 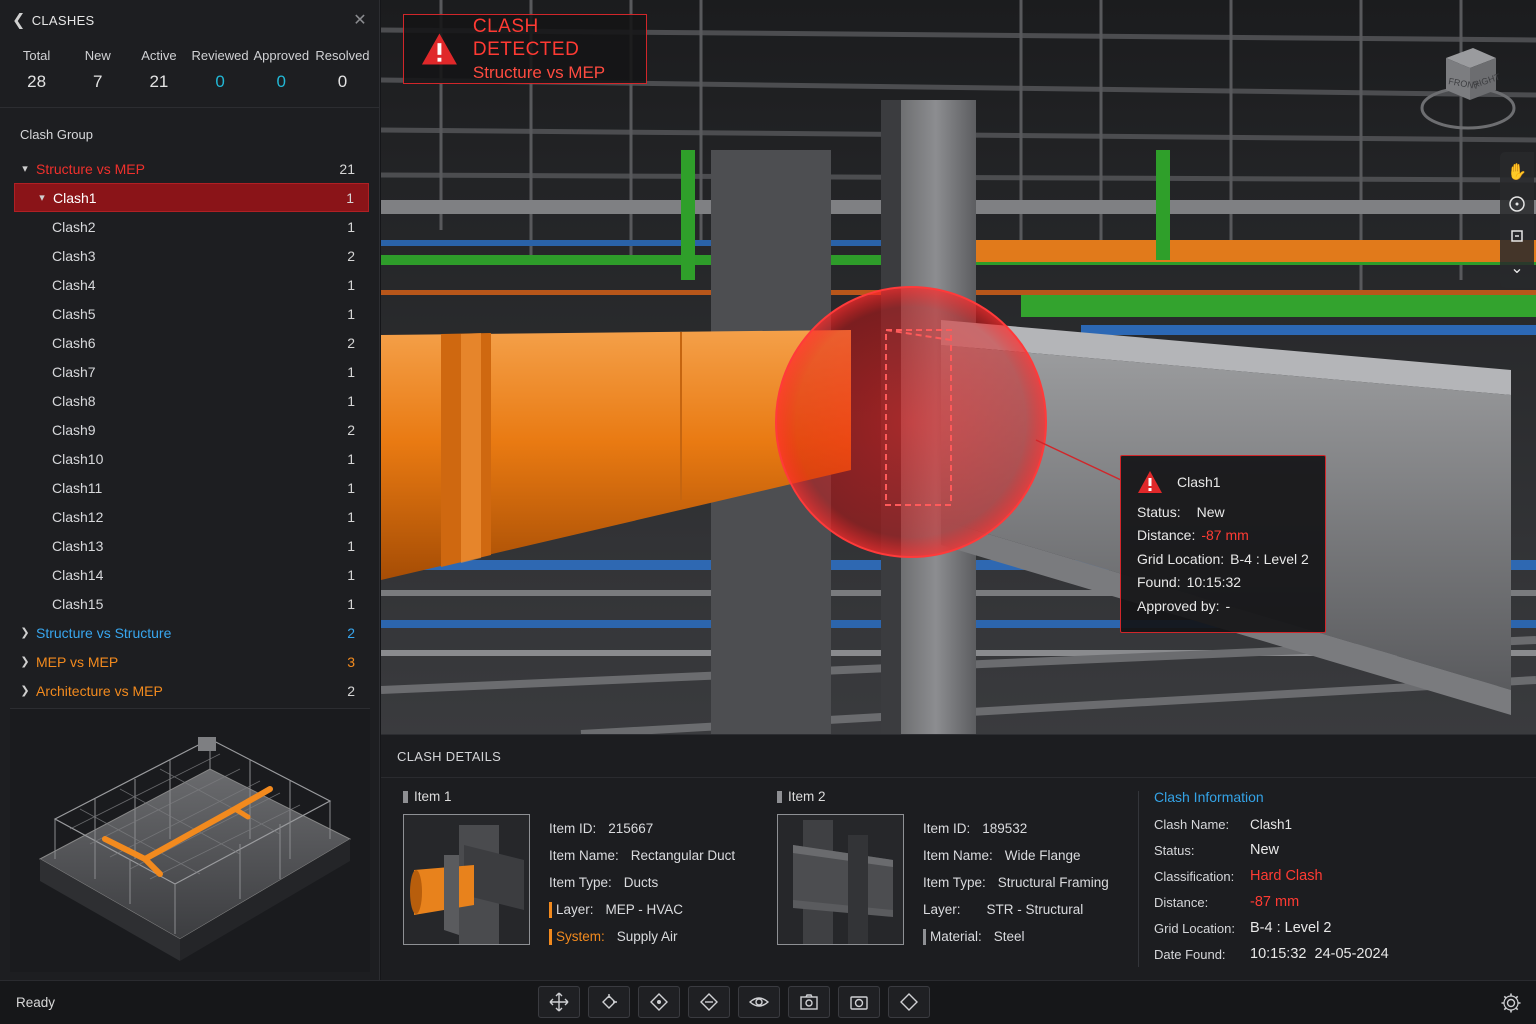 What do you see at coordinates (734, 1002) in the screenshot?
I see `bottom-toolbar` at bounding box center [734, 1002].